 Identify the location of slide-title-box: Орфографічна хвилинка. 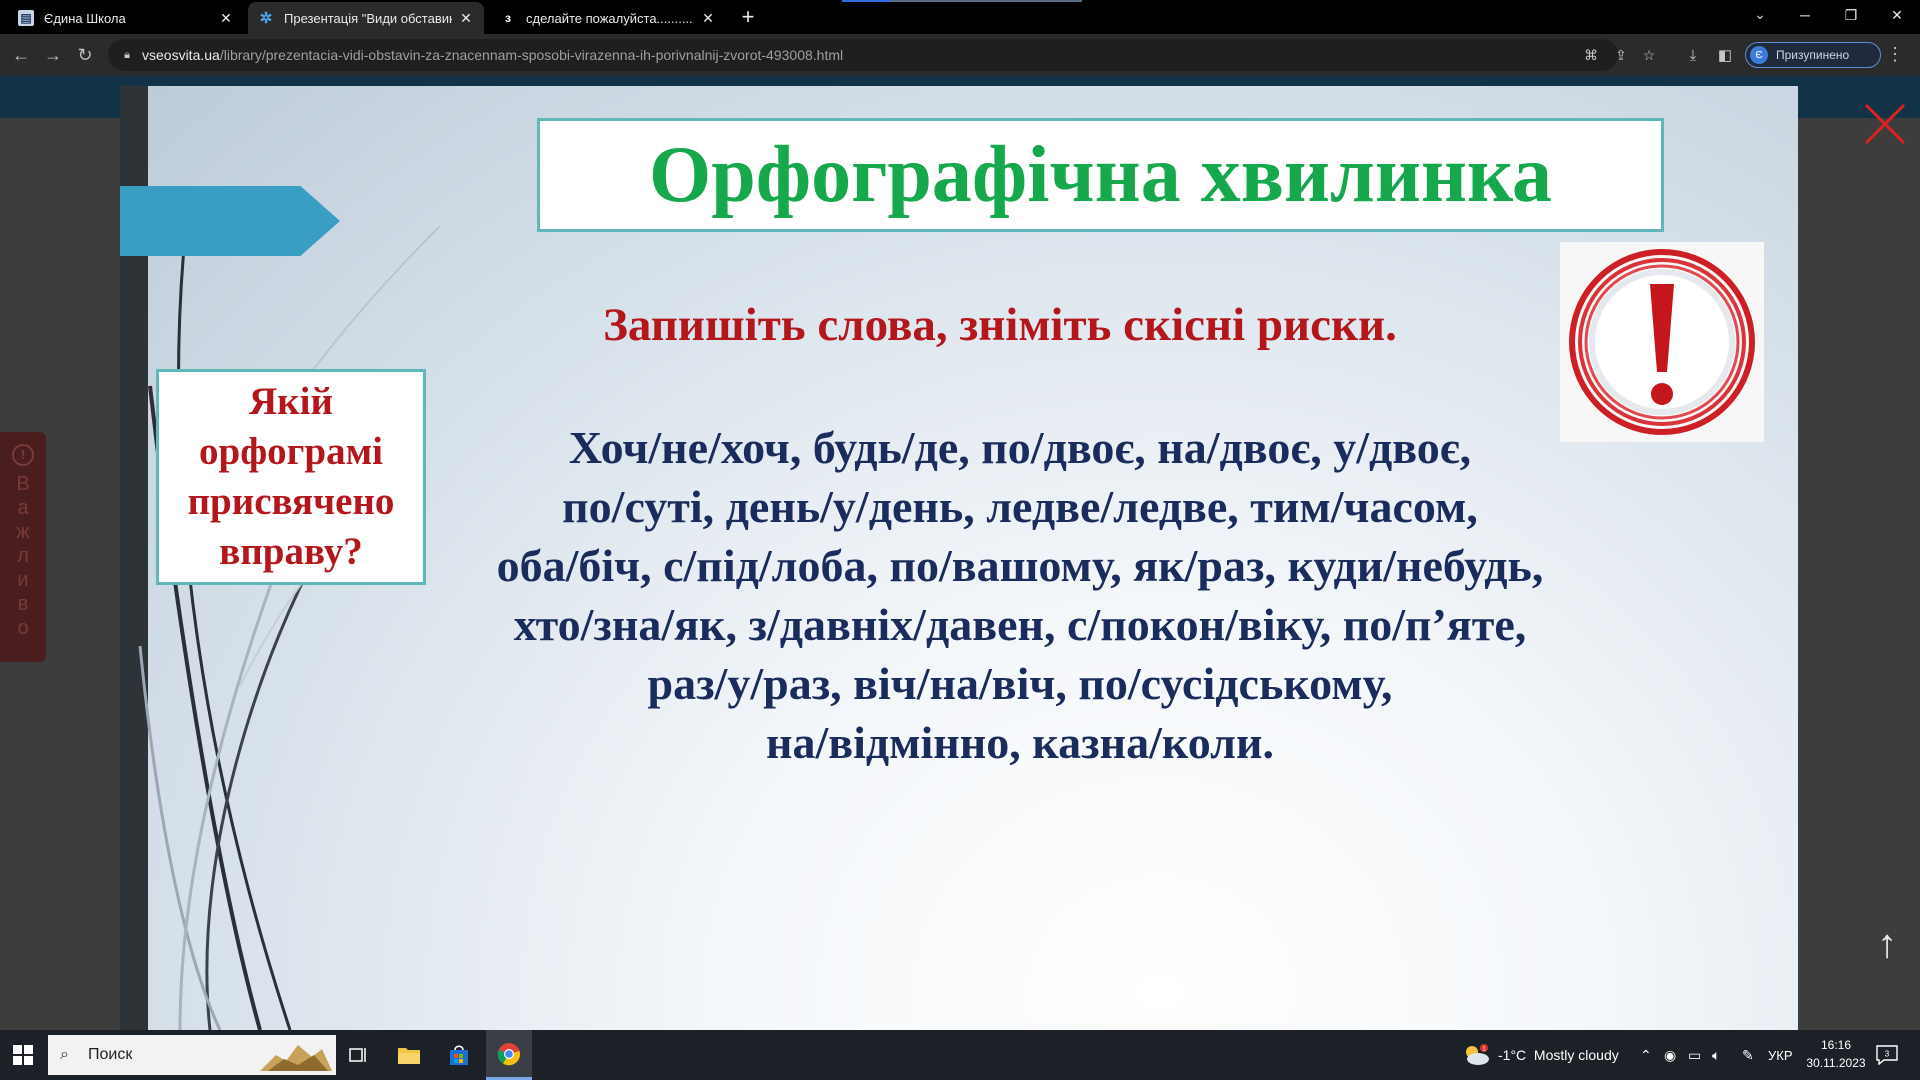
(1100, 175).